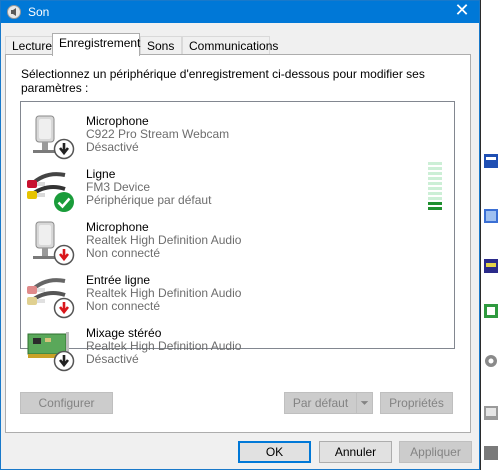 Image resolution: width=499 pixels, height=470 pixels. What do you see at coordinates (274, 452) in the screenshot?
I see `ok-button: OK` at bounding box center [274, 452].